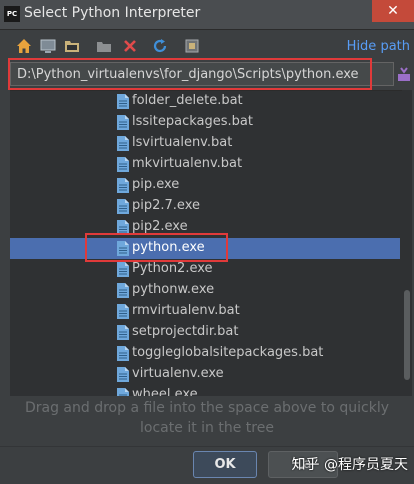 This screenshot has width=414, height=484. Describe the element at coordinates (187, 100) in the screenshot. I see `file-name: folder_delete.bat` at that location.